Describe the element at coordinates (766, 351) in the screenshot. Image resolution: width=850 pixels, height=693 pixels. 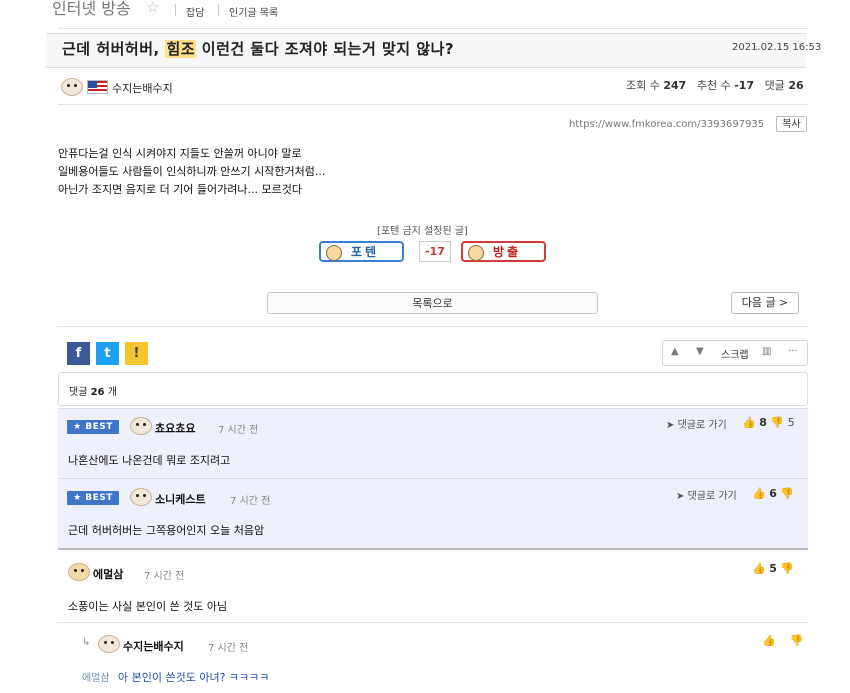
I see `stats-chart-icon: ▥` at that location.